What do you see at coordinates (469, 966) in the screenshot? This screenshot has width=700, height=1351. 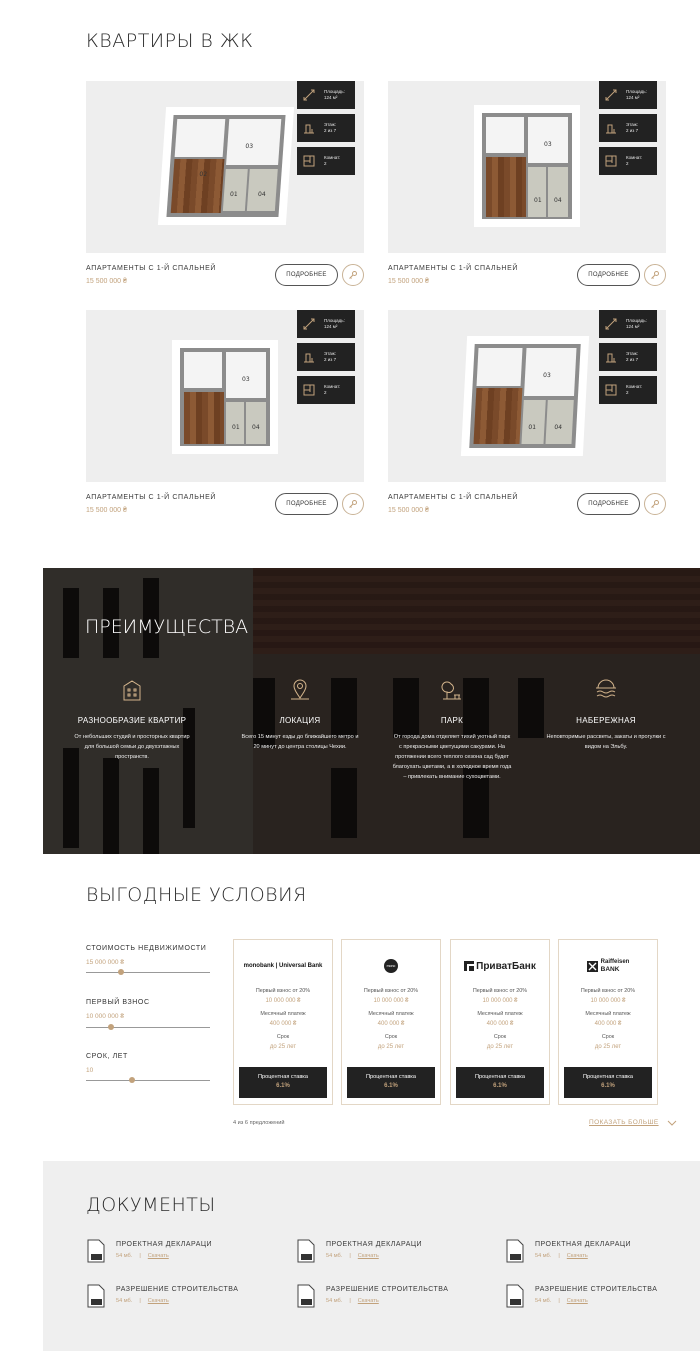 I see `privatbank-icon` at bounding box center [469, 966].